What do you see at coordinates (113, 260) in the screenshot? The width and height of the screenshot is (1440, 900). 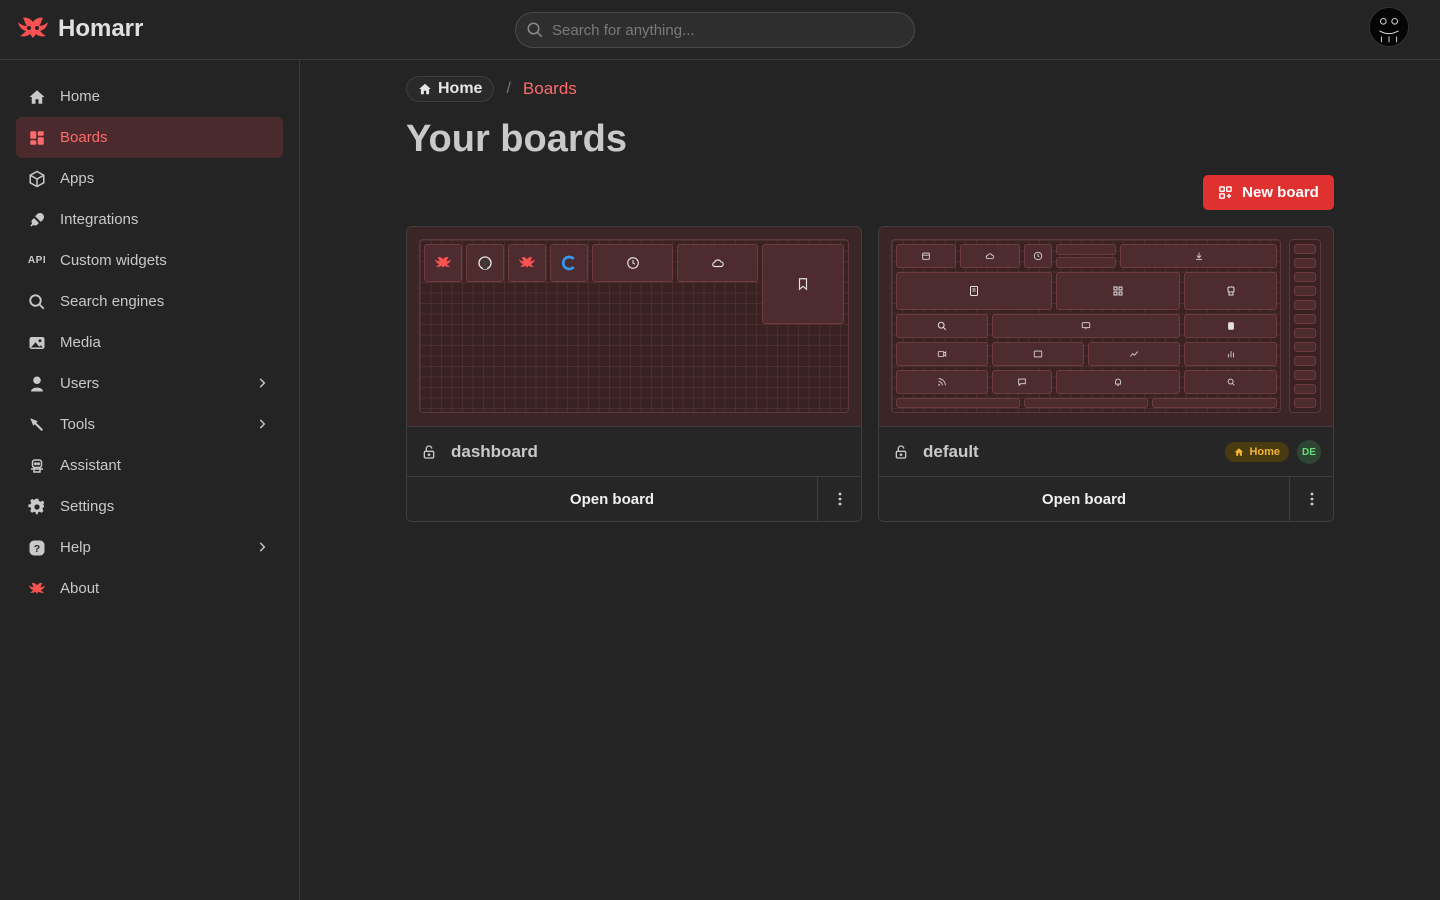 I see `sidebar-item-label: Custom widgets` at bounding box center [113, 260].